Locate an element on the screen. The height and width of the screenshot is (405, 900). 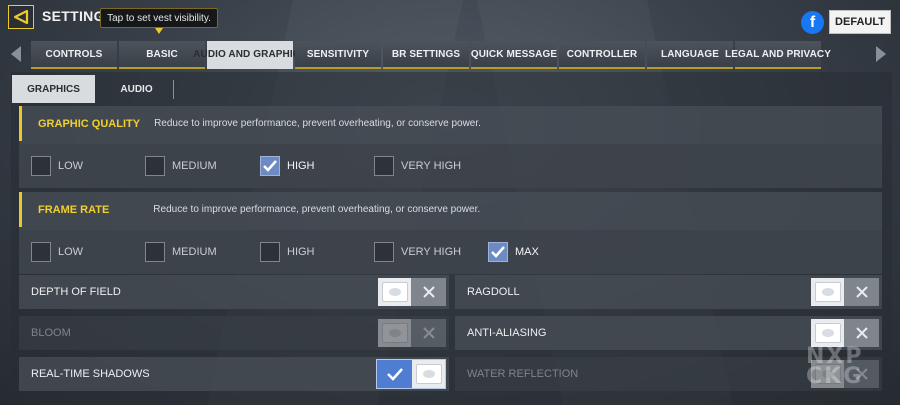
anti-aliasing-label: ANTI-ALIASING is located at coordinates (507, 333).